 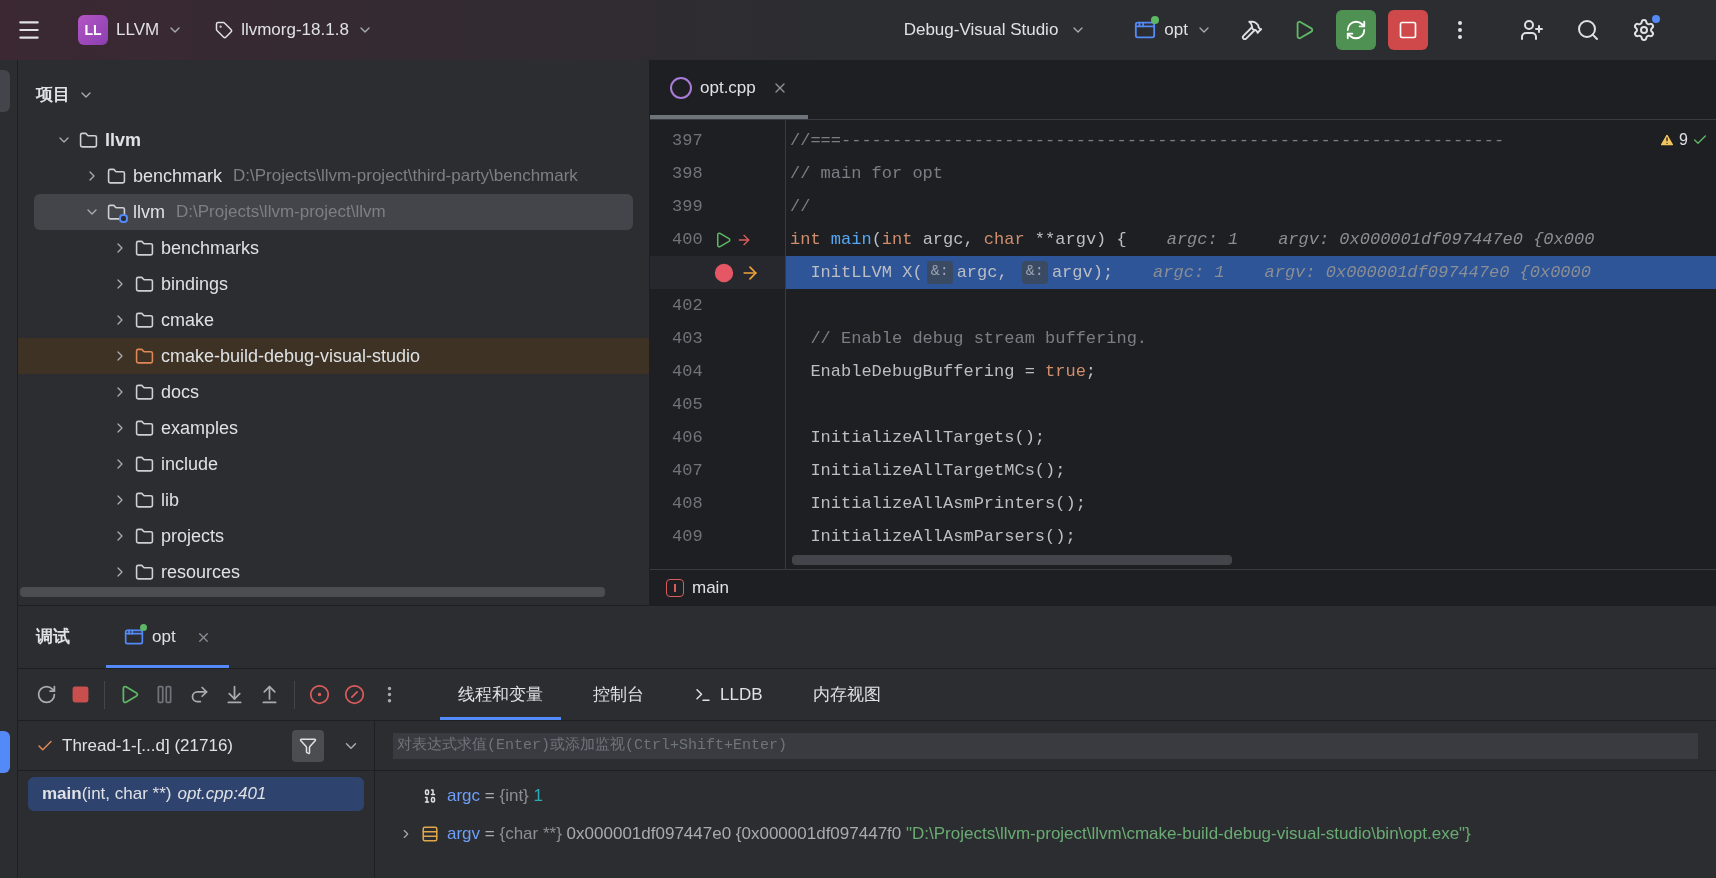 I want to click on run-configuration-dropdown: Debug-Visual Studio, so click(x=995, y=30).